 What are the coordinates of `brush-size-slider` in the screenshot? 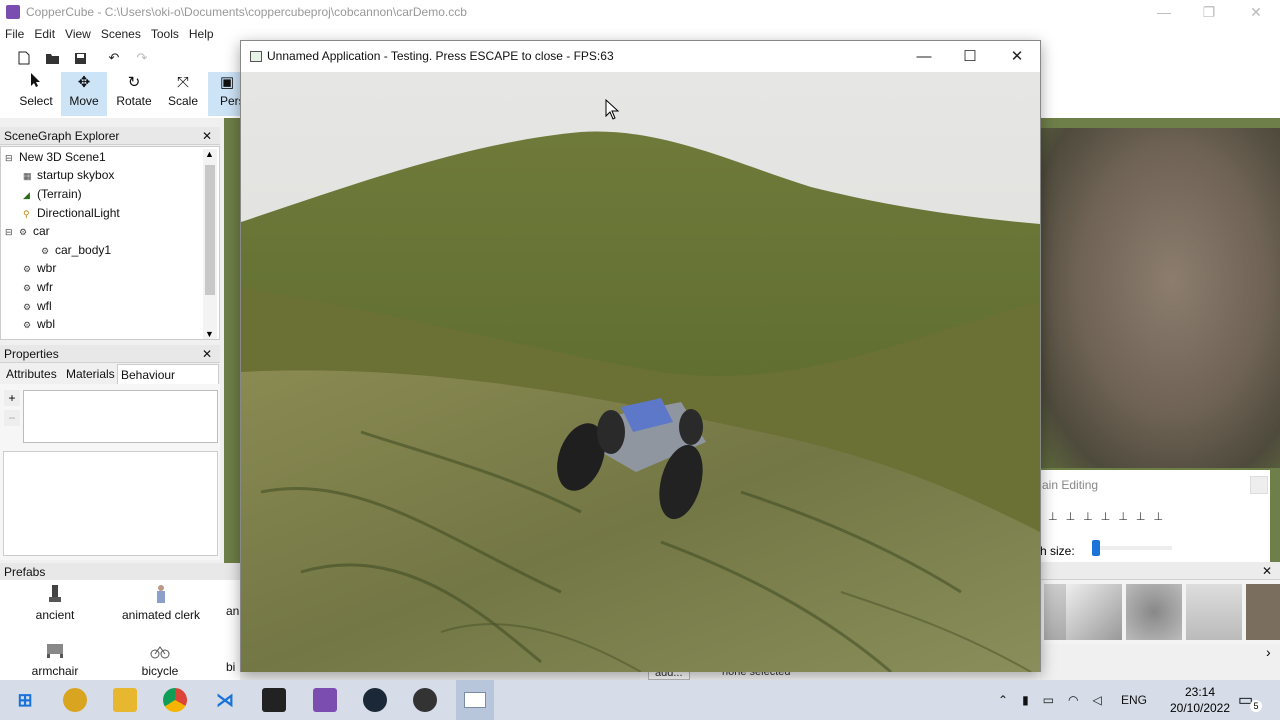 It's located at (1132, 548).